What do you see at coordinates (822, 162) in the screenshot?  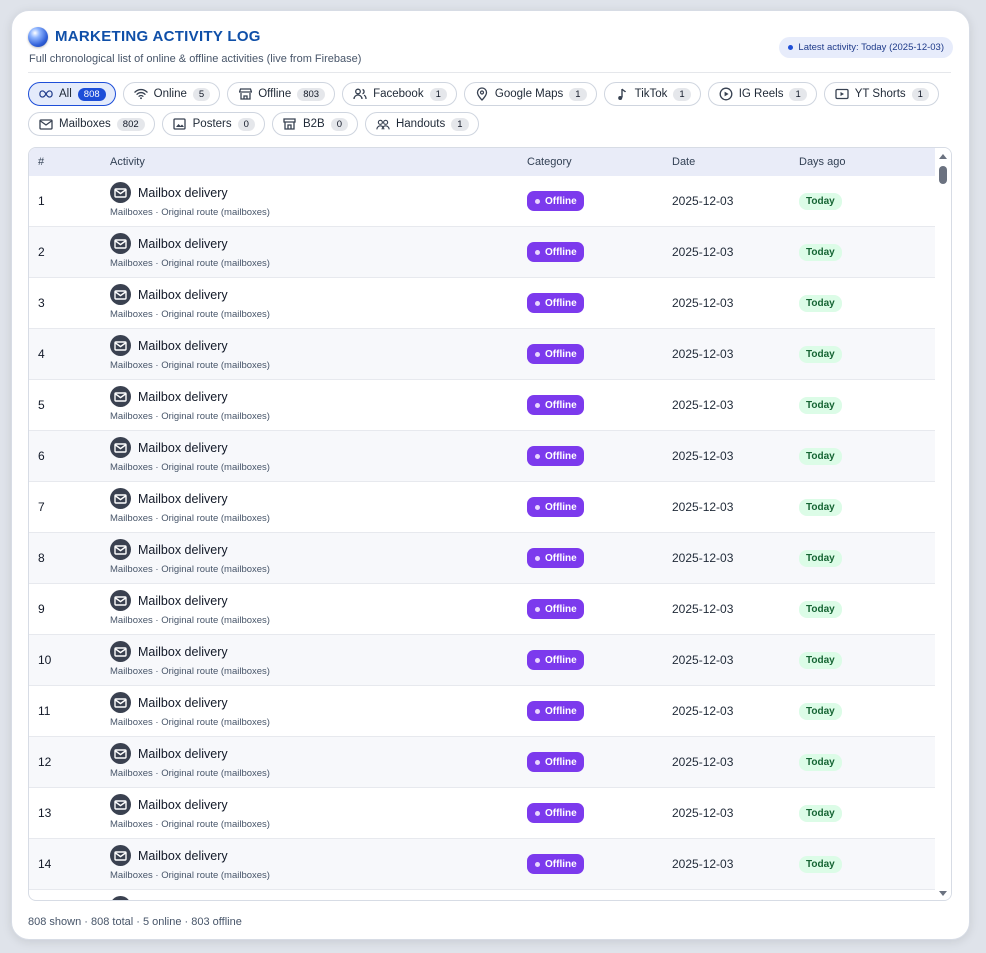 I see `col-header-days-ago: Days ago` at bounding box center [822, 162].